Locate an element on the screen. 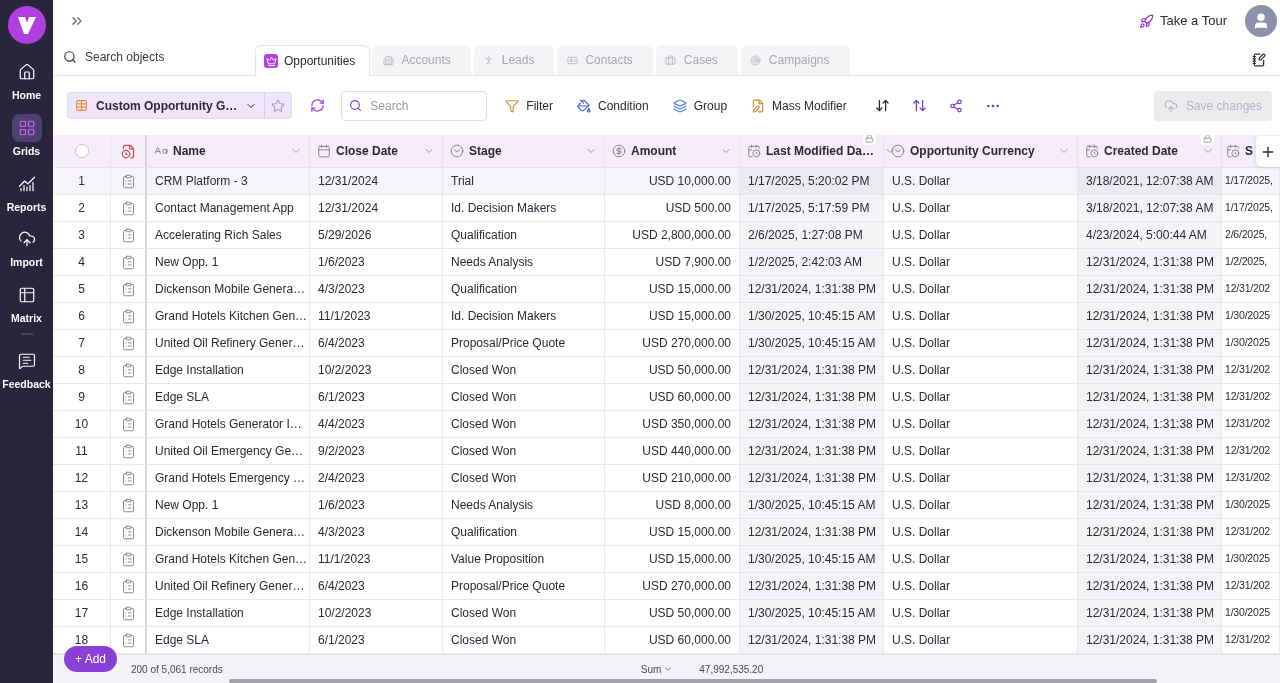 The width and height of the screenshot is (1280, 683). column-header: S is located at coordinates (1238, 151).